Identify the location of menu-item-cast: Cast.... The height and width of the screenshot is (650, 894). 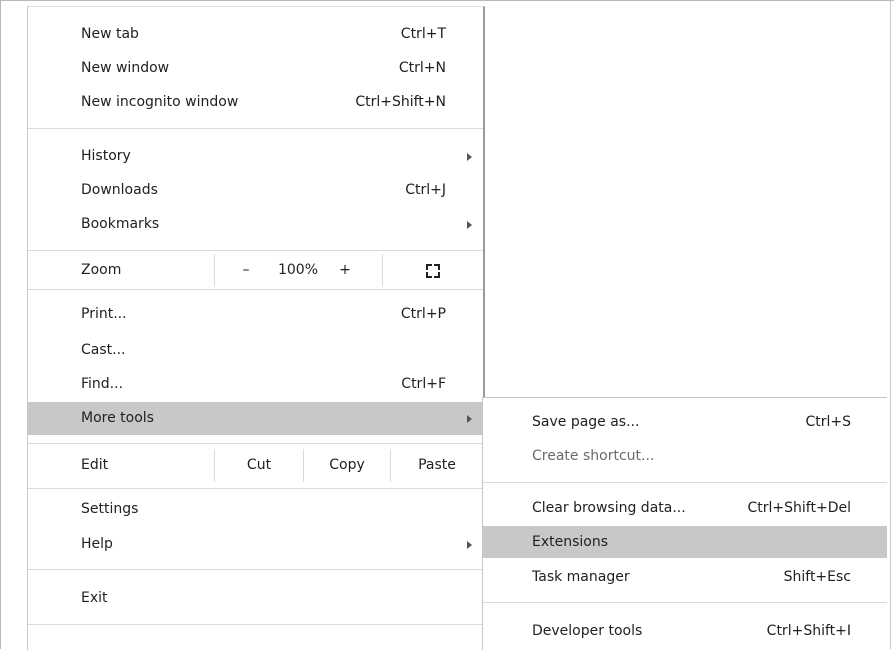
(255, 350).